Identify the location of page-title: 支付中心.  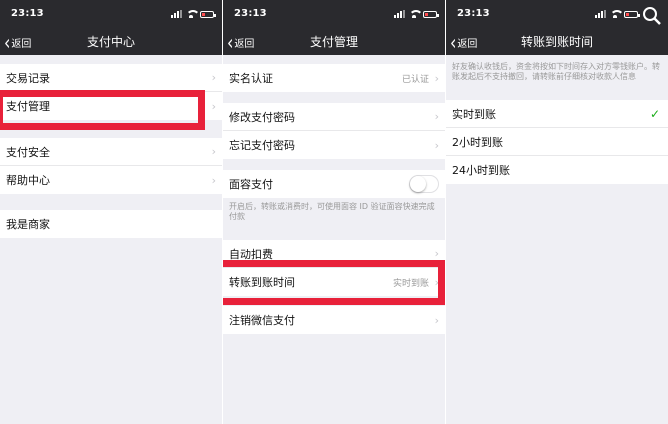
(110, 42).